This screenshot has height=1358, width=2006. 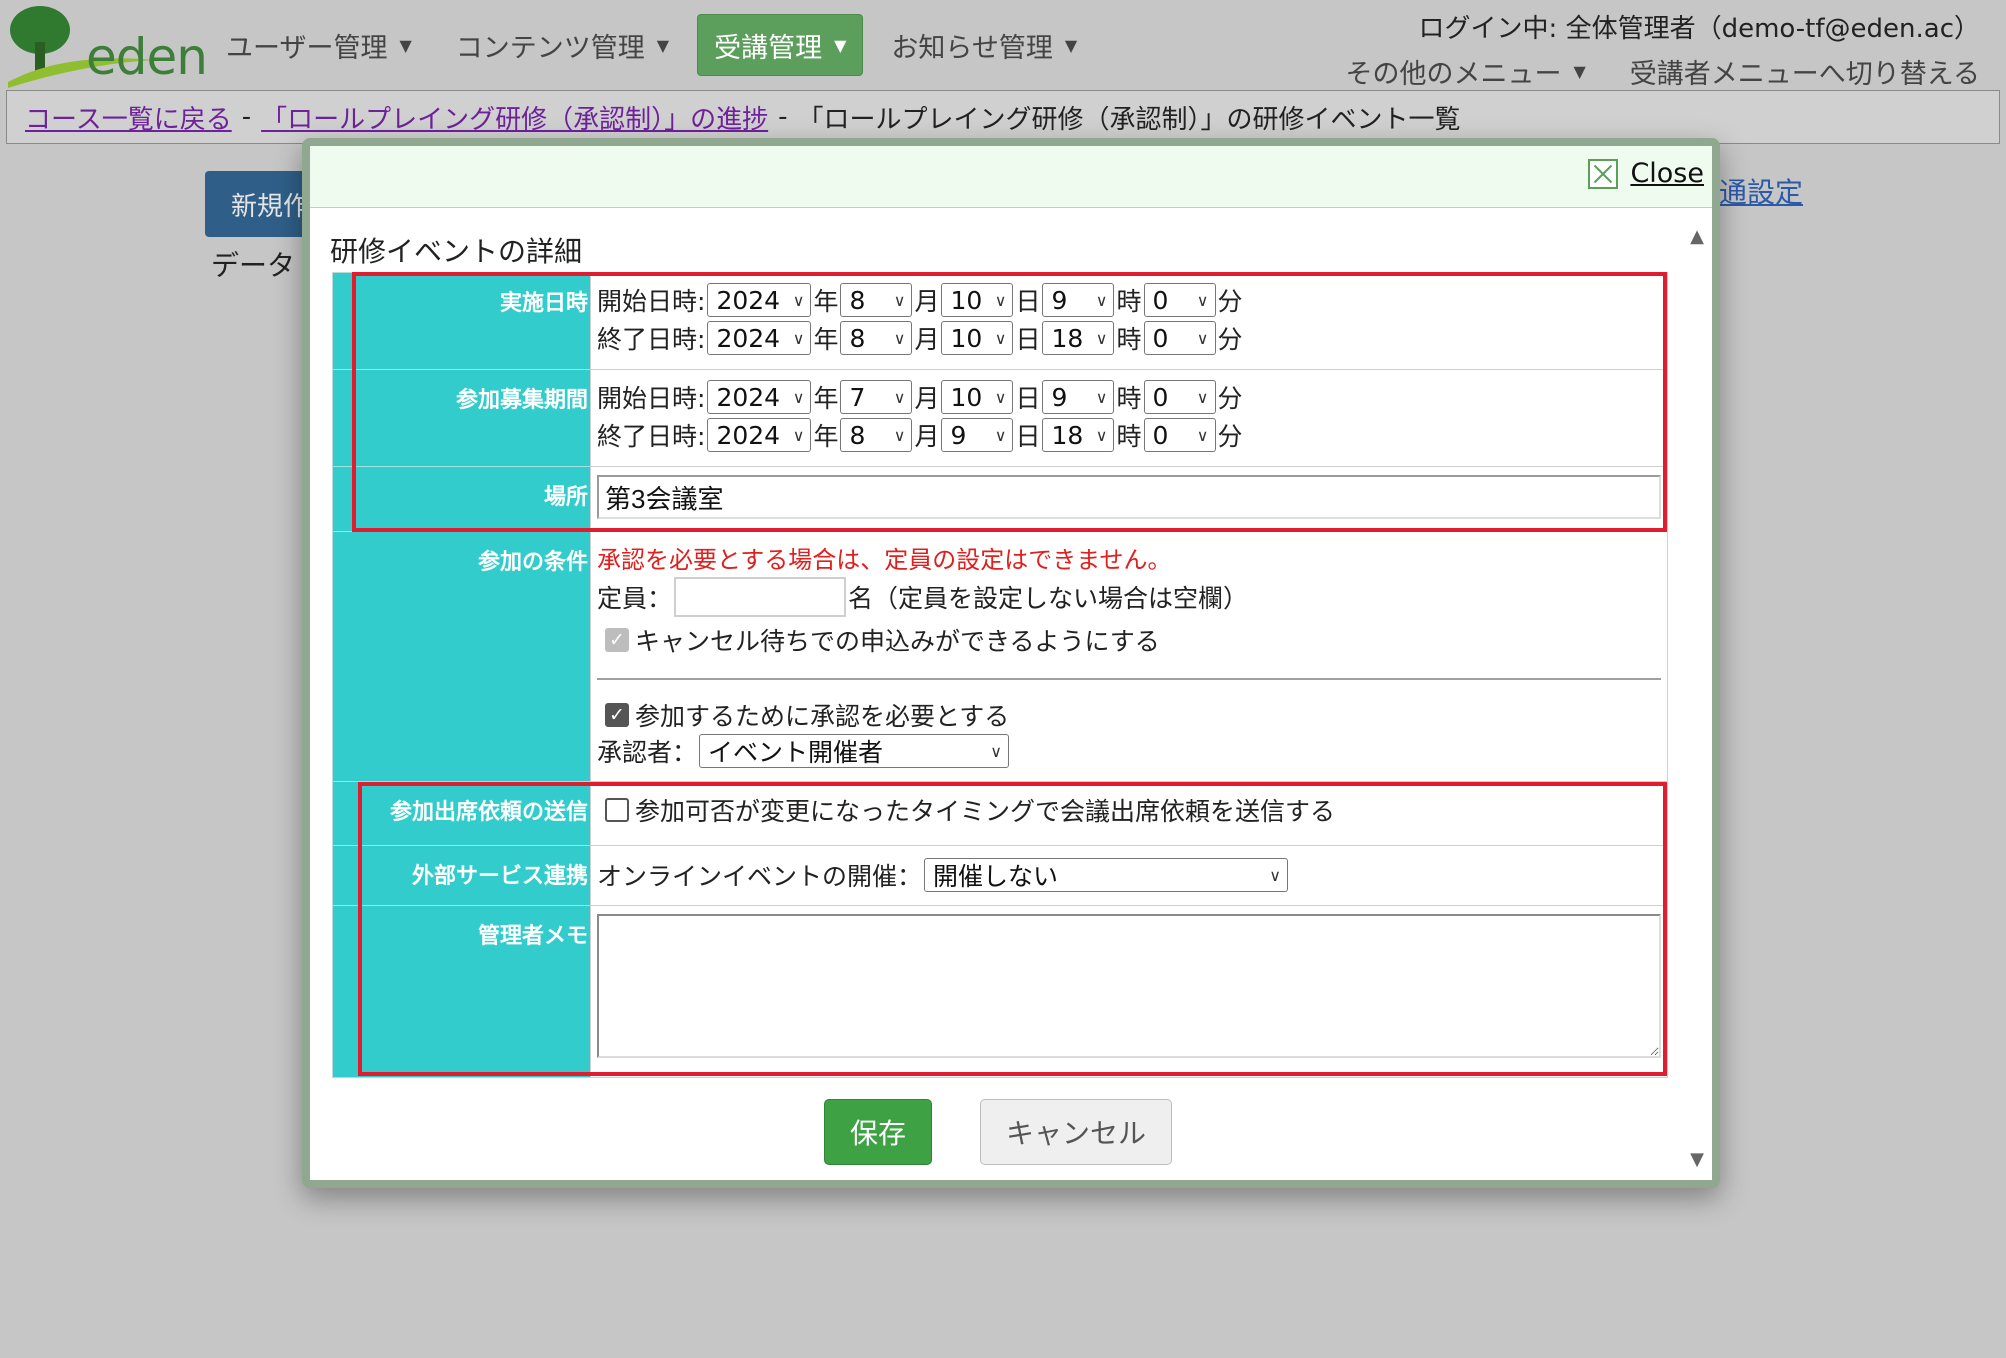 I want to click on event-end-line: 終了日時: 2024 ∨ 年 8 ∨ 月 10 ∨ 日 18 ∨ 時 0 ∨ 分, so click(x=1129, y=338).